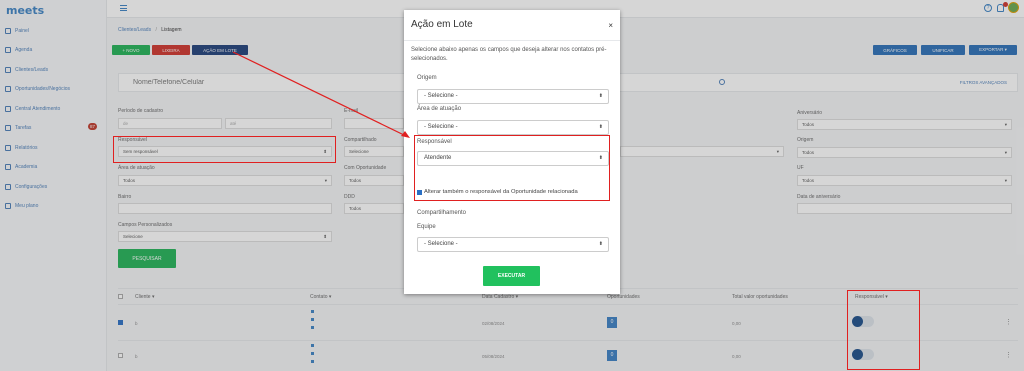 This screenshot has height=371, width=1024. I want to click on annotation-arrow, so click(321, 94).